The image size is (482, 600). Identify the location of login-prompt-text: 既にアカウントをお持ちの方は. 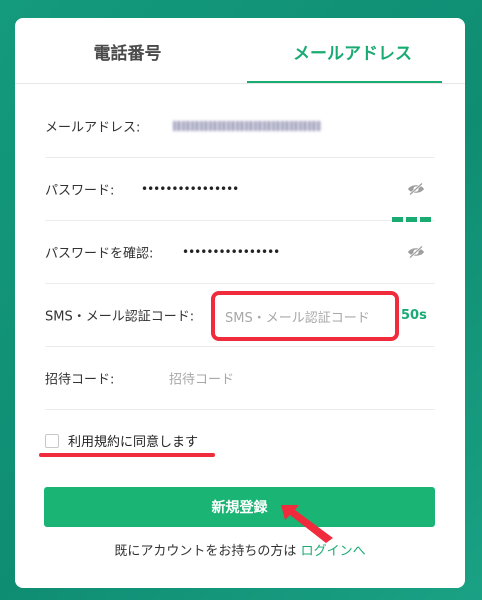
(205, 551).